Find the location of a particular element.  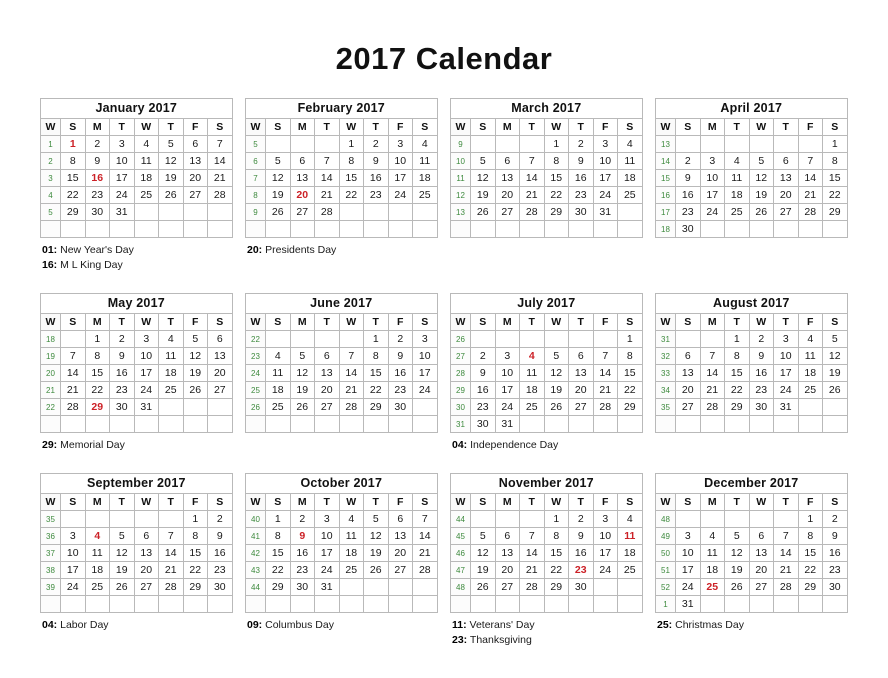

day-cell: 21 is located at coordinates (786, 570).